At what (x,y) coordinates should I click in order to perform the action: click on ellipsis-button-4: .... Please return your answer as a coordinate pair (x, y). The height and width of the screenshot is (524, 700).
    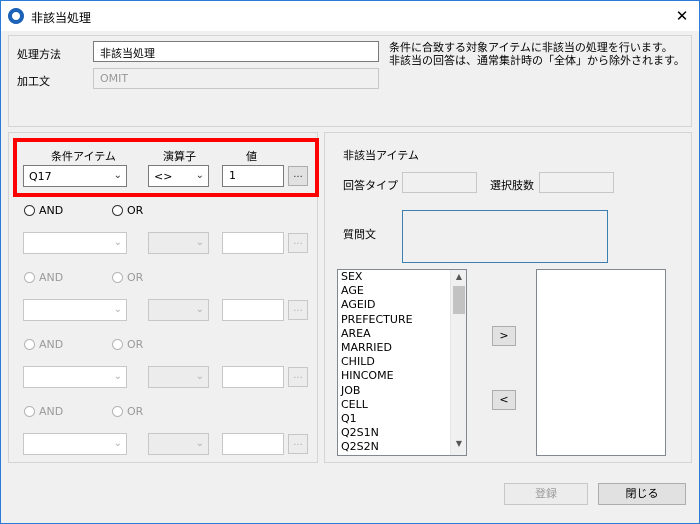
    Looking at the image, I should click on (298, 377).